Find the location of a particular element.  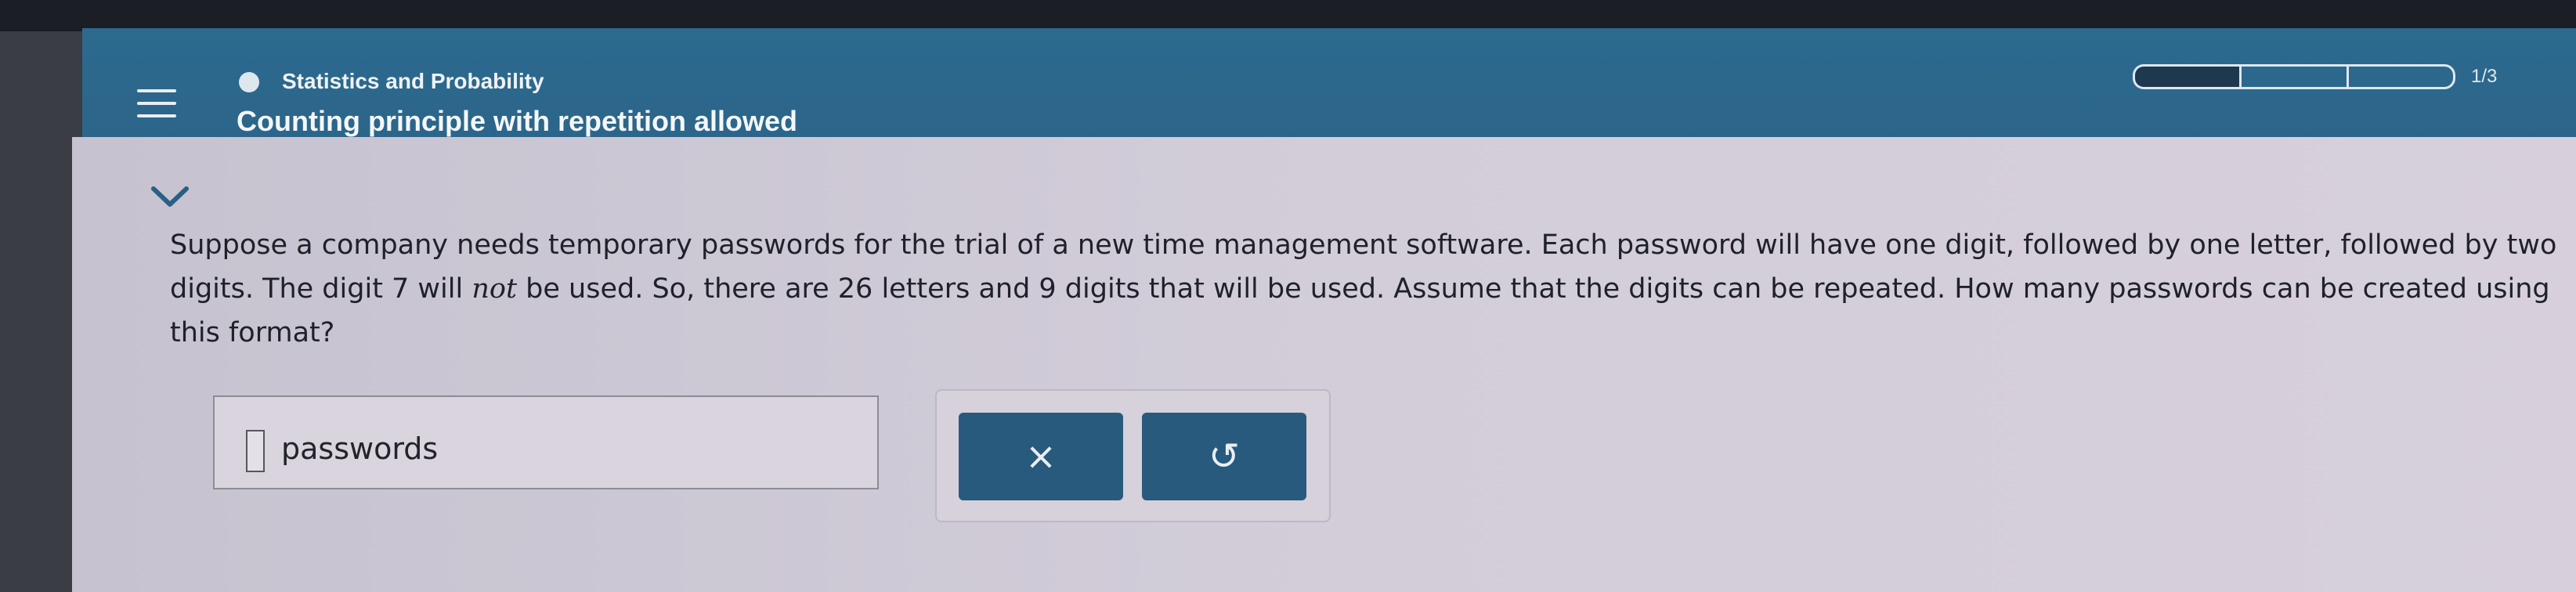

close-icon: × is located at coordinates (1040, 456).